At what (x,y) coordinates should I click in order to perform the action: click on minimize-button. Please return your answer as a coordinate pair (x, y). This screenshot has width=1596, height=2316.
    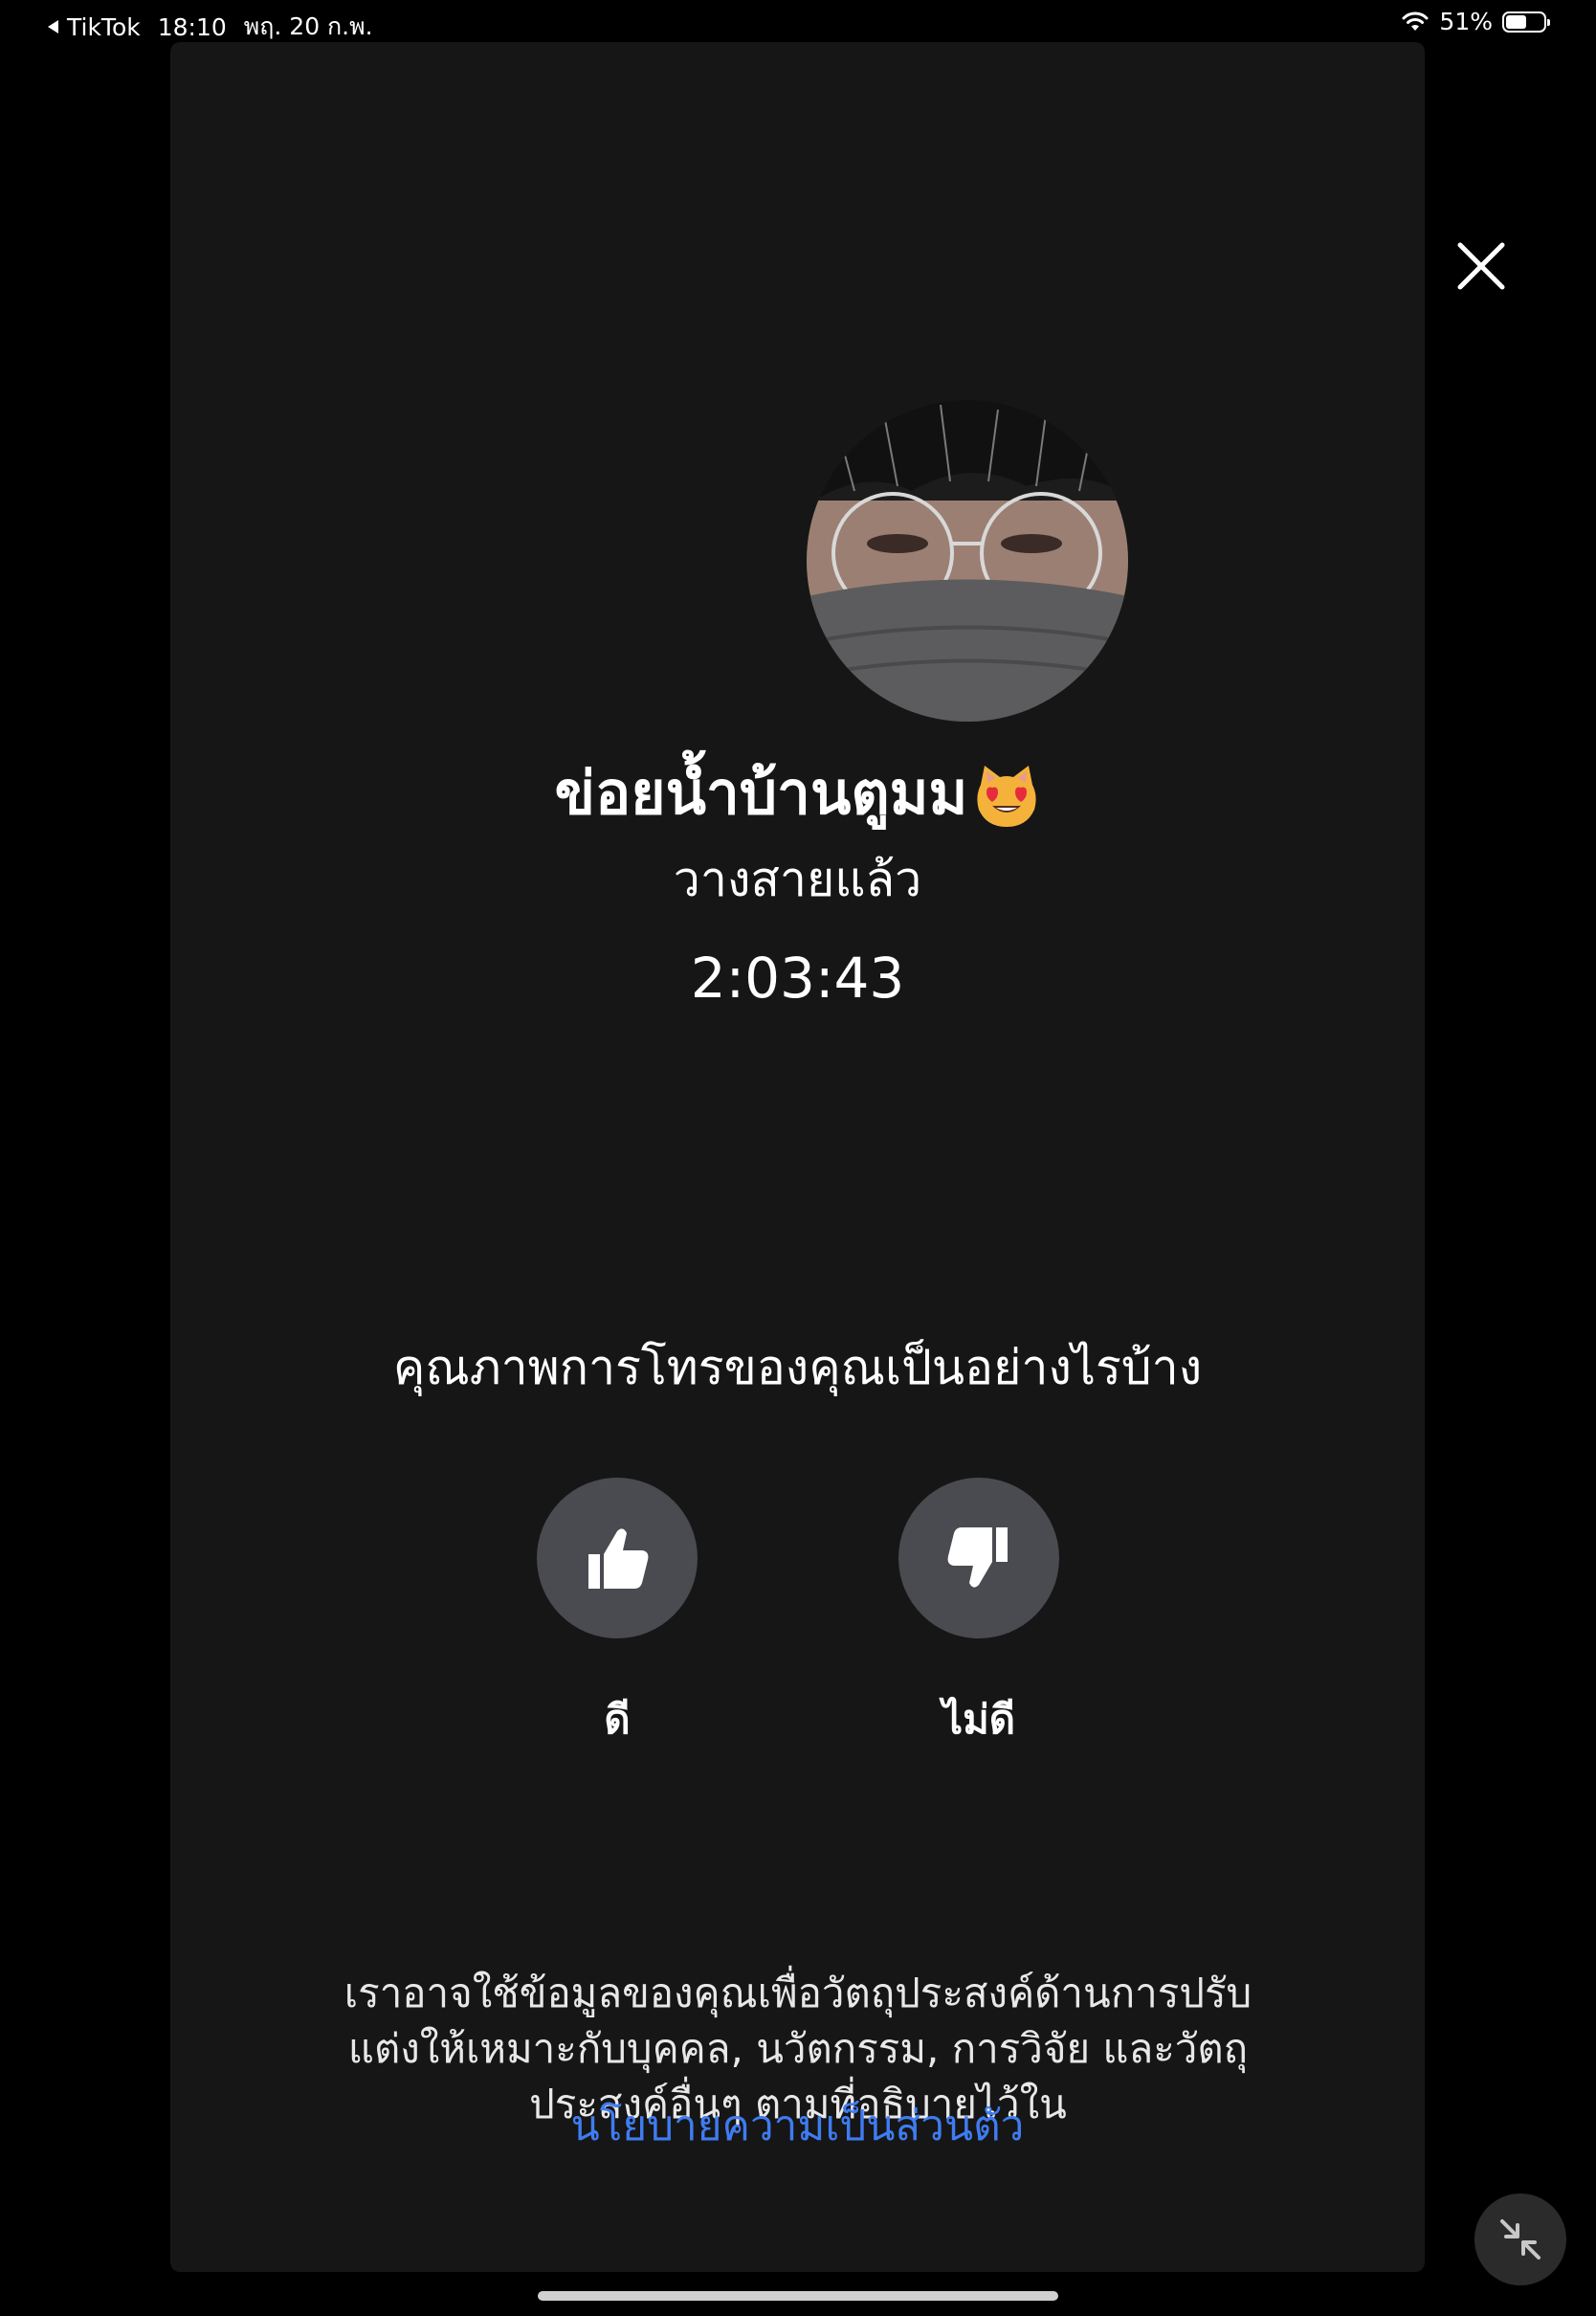
    Looking at the image, I should click on (1520, 2239).